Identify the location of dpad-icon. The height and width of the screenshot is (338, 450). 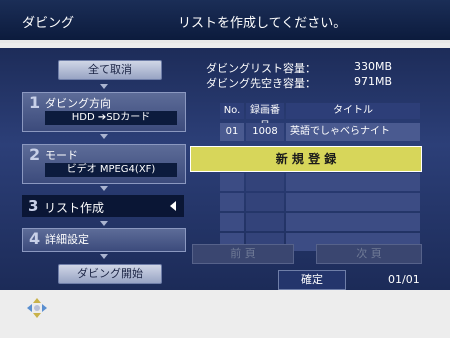
(37, 308).